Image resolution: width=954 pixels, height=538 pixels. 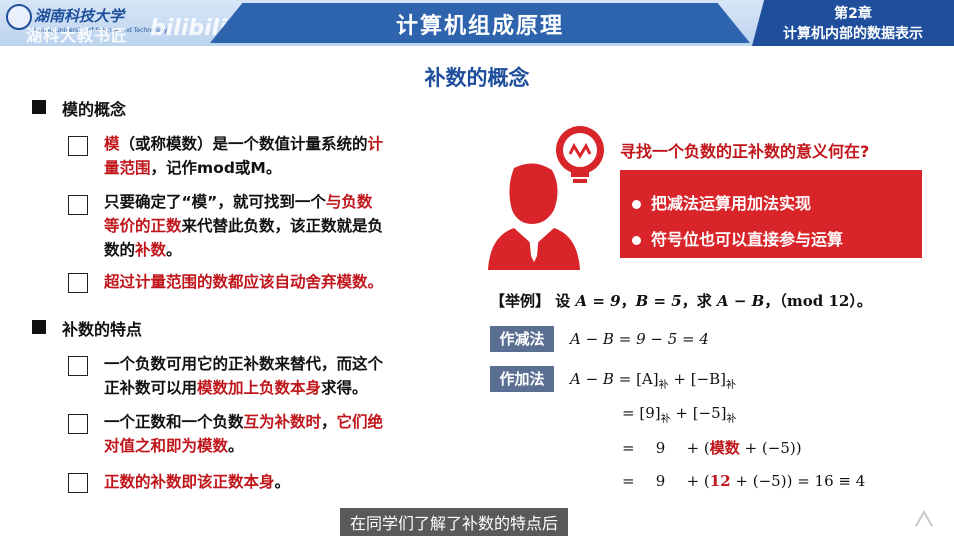 What do you see at coordinates (244, 156) in the screenshot?
I see `list-item: 模（或称模数）是一个数值计量系统的计 量范围，记作mod或M。` at bounding box center [244, 156].